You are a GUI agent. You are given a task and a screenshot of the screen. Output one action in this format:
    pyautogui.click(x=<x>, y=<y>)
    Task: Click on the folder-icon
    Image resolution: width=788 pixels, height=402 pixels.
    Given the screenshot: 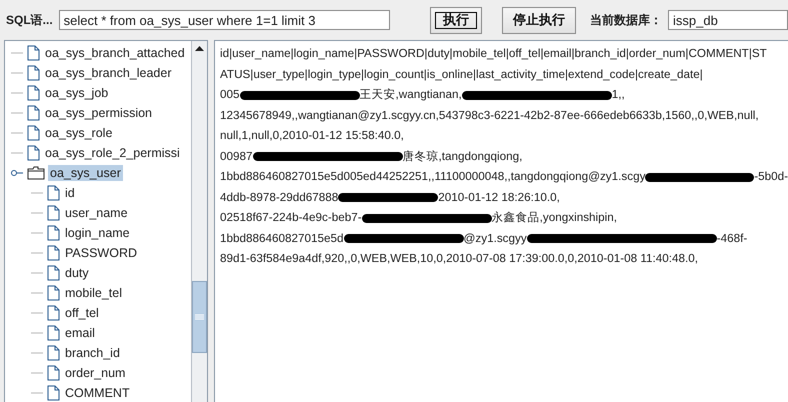 What is the action you would take?
    pyautogui.click(x=36, y=173)
    